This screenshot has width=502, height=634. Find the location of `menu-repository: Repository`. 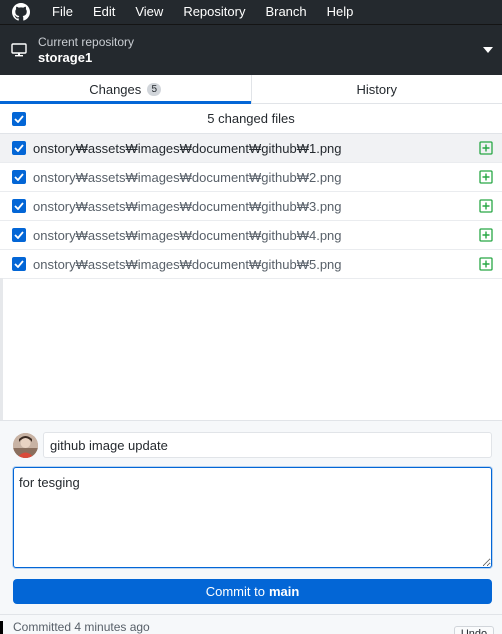

menu-repository: Repository is located at coordinates (214, 12).